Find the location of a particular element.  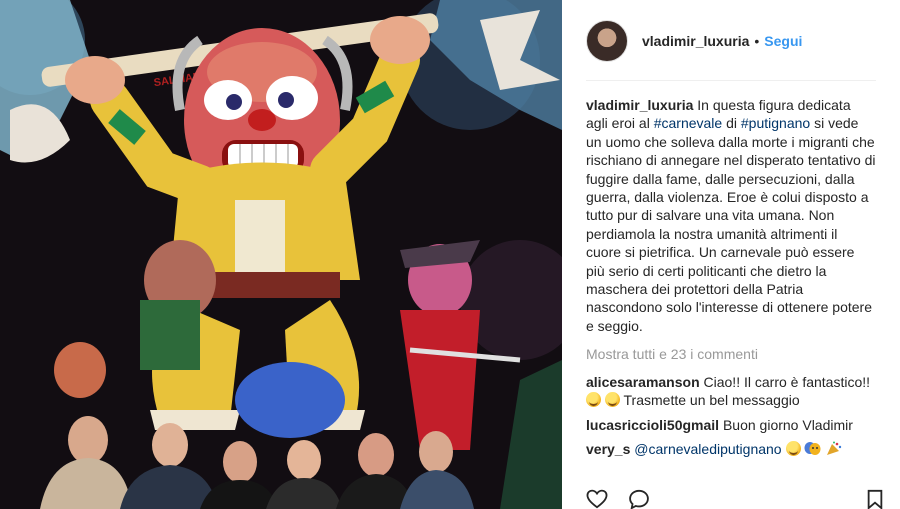

post-actions-bar is located at coordinates (734, 499).